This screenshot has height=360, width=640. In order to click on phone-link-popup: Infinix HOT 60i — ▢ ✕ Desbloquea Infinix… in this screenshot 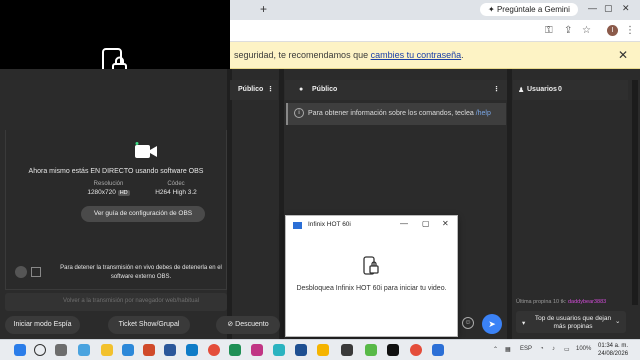, I will do `click(371, 276)`.